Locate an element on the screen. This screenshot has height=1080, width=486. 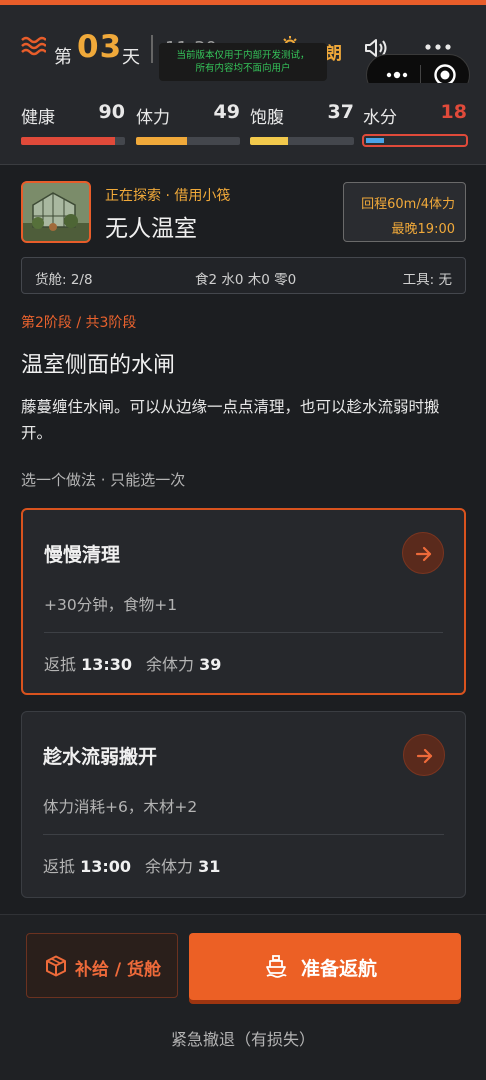
cargo-slots: 货舱: 2/8 is located at coordinates (64, 280).